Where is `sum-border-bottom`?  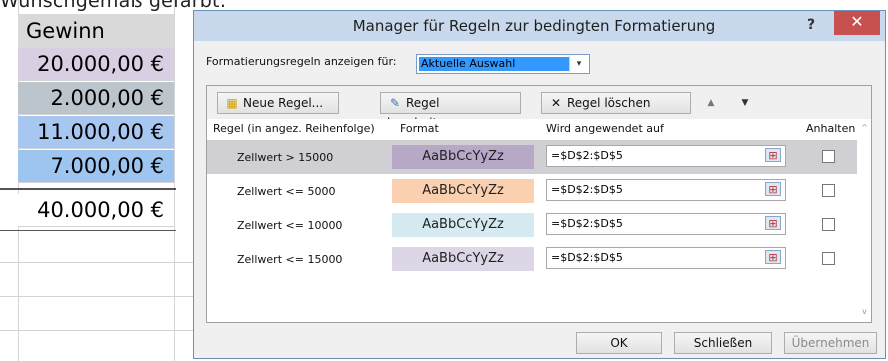 sum-border-bottom is located at coordinates (88, 230).